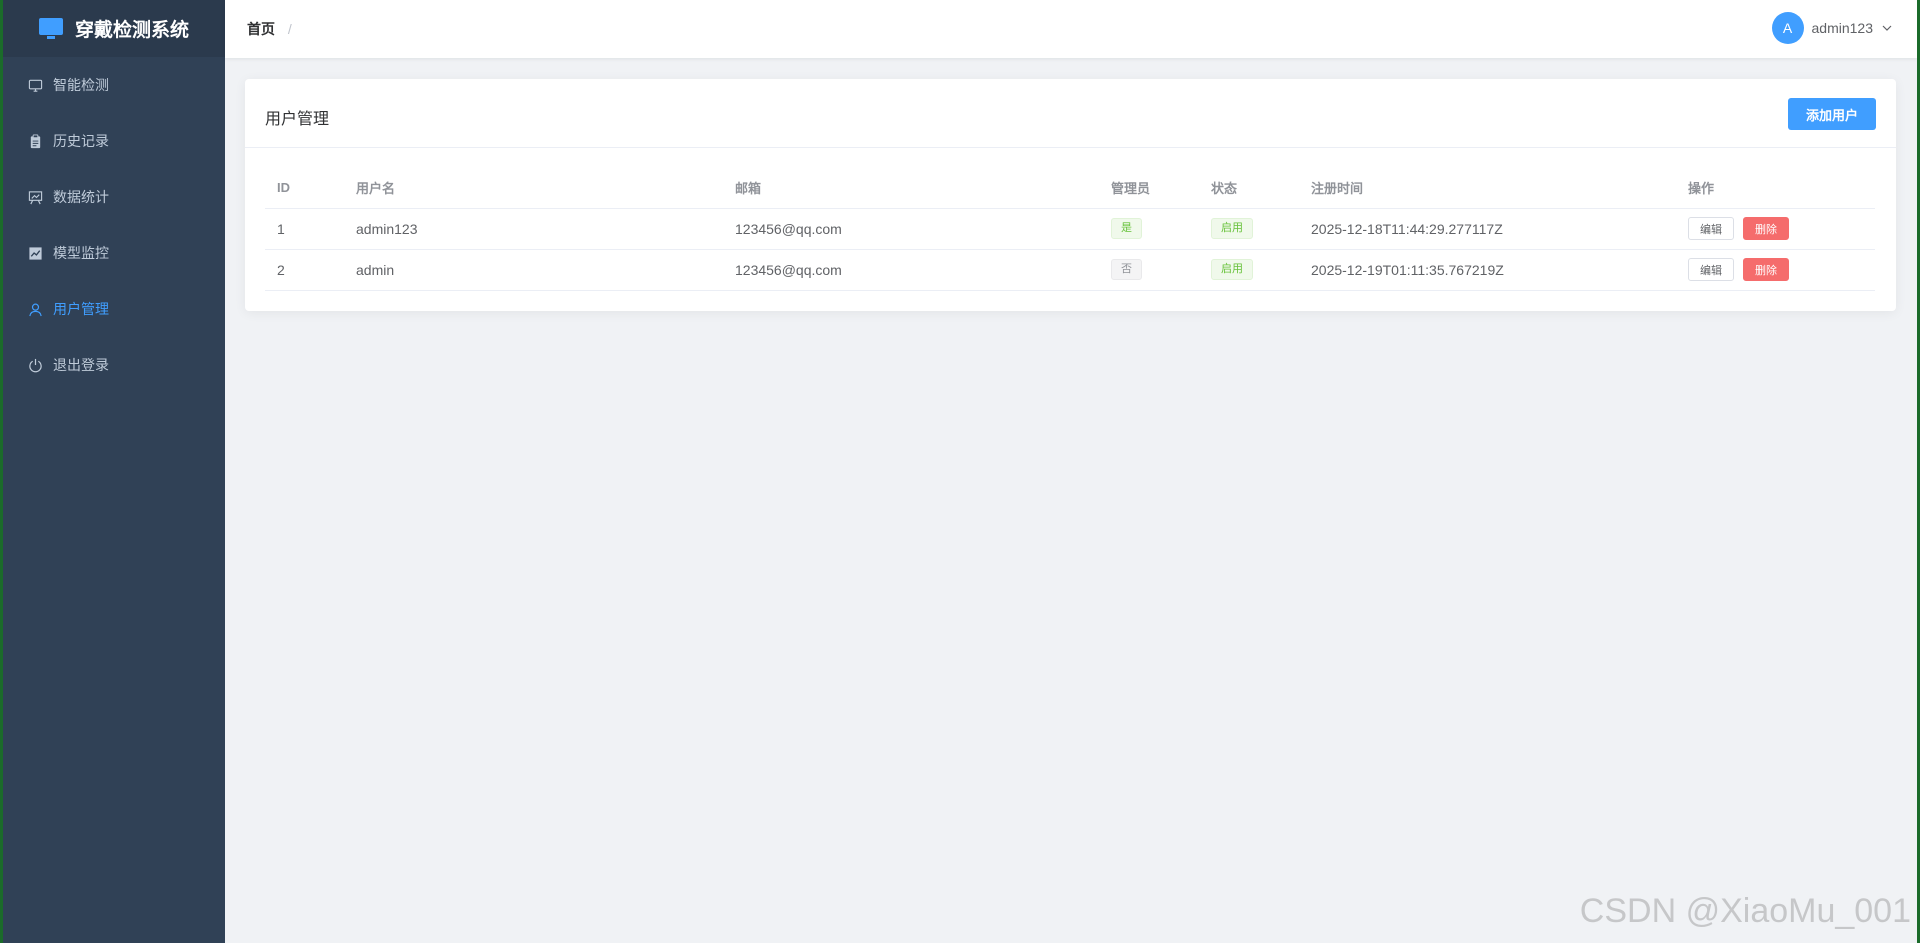 The width and height of the screenshot is (1920, 943). I want to click on sidebar-item-model-monitor: 模型监控, so click(114, 253).